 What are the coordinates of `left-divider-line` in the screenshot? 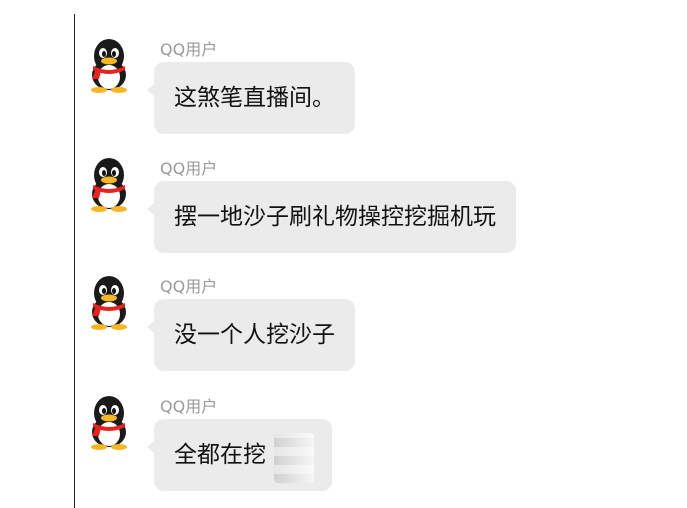 It's located at (74, 261).